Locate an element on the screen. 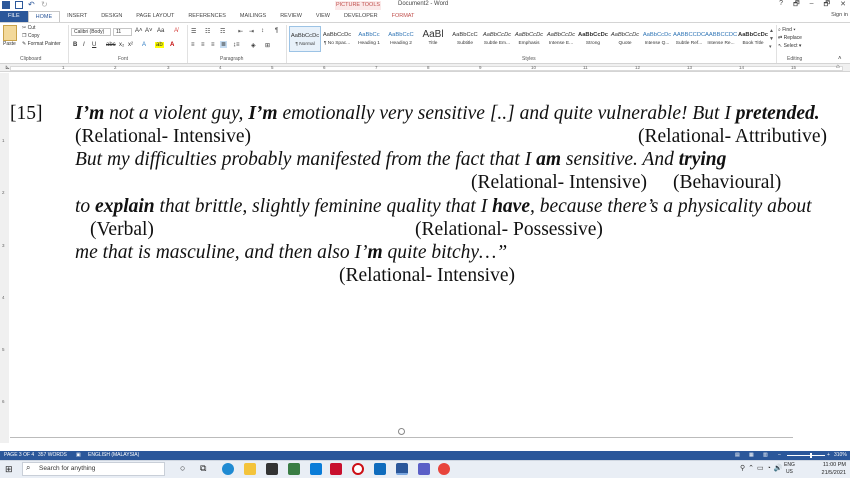 The image size is (850, 478). ribbon-display-icon: 🗗 is located at coordinates (796, 5).